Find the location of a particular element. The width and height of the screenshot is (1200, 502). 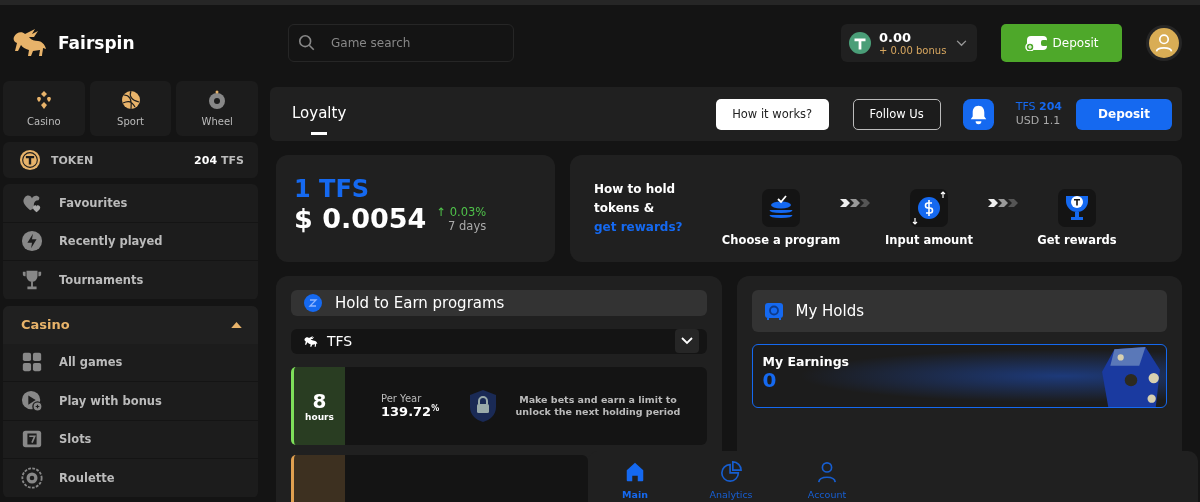

price-title: 1 TFS is located at coordinates (332, 189).